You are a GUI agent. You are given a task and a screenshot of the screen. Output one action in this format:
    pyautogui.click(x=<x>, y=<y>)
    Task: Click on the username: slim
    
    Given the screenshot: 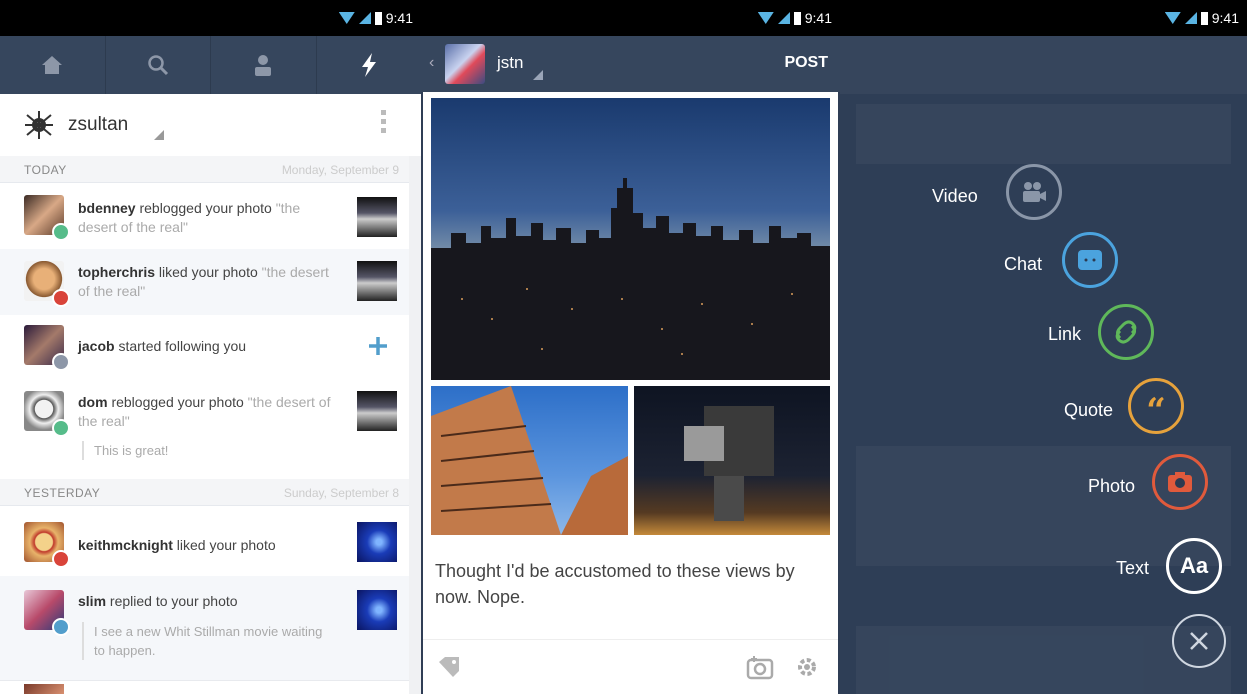 What is the action you would take?
    pyautogui.click(x=92, y=601)
    